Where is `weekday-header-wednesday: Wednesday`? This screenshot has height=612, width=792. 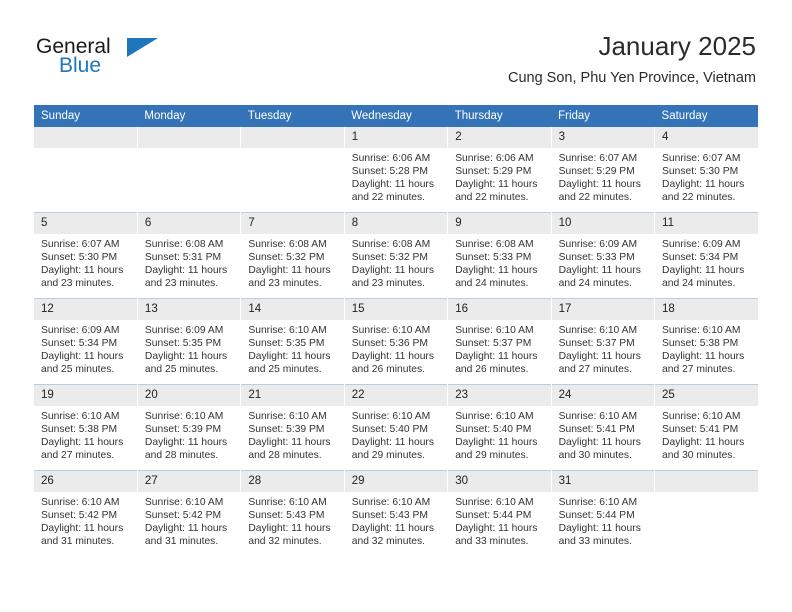 weekday-header-wednesday: Wednesday is located at coordinates (396, 116).